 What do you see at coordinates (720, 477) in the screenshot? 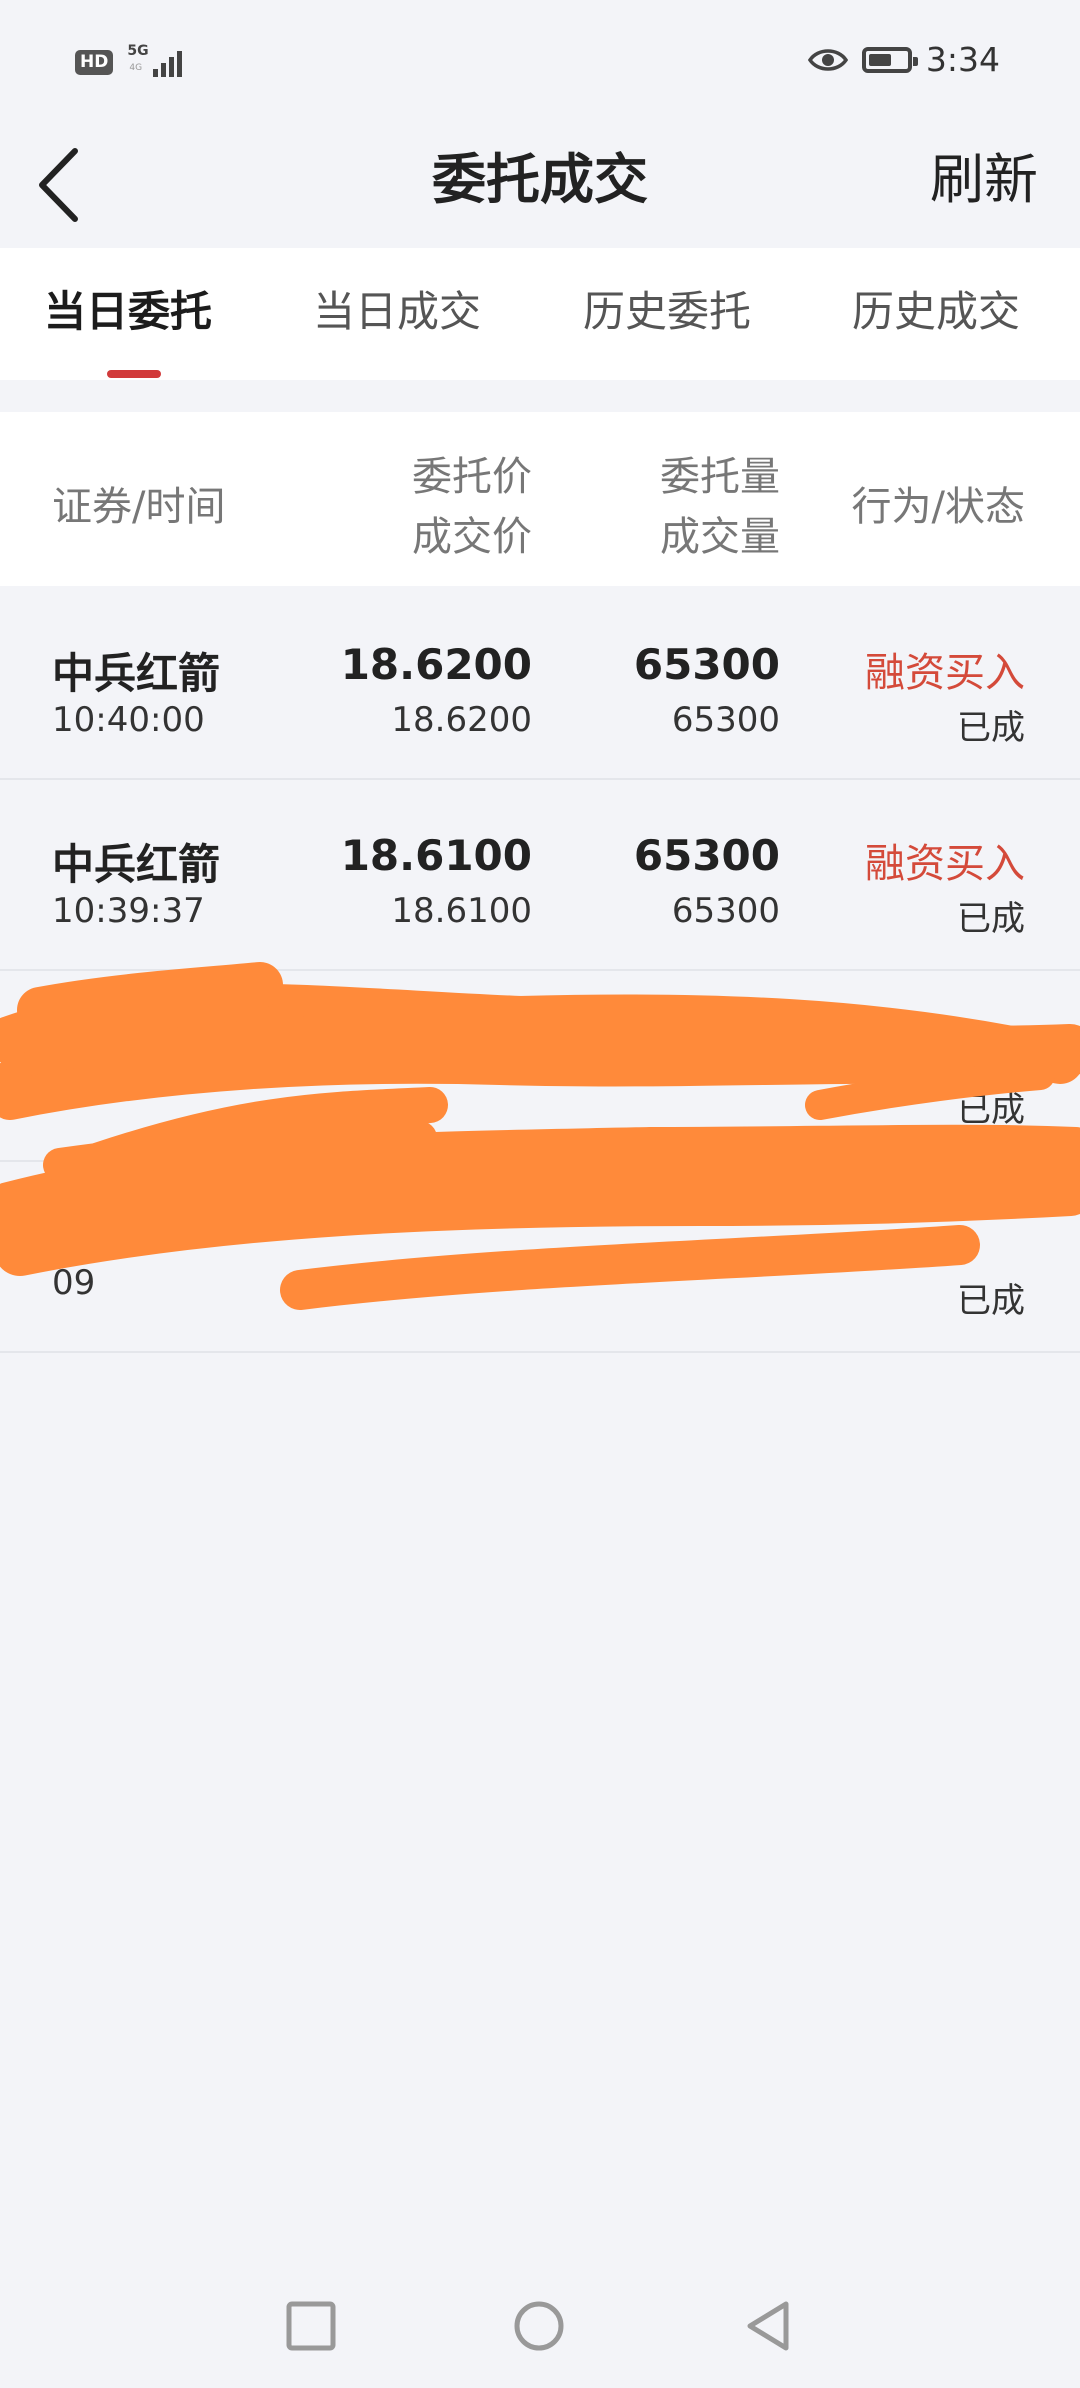
I see `header-order-qty: 委托量` at bounding box center [720, 477].